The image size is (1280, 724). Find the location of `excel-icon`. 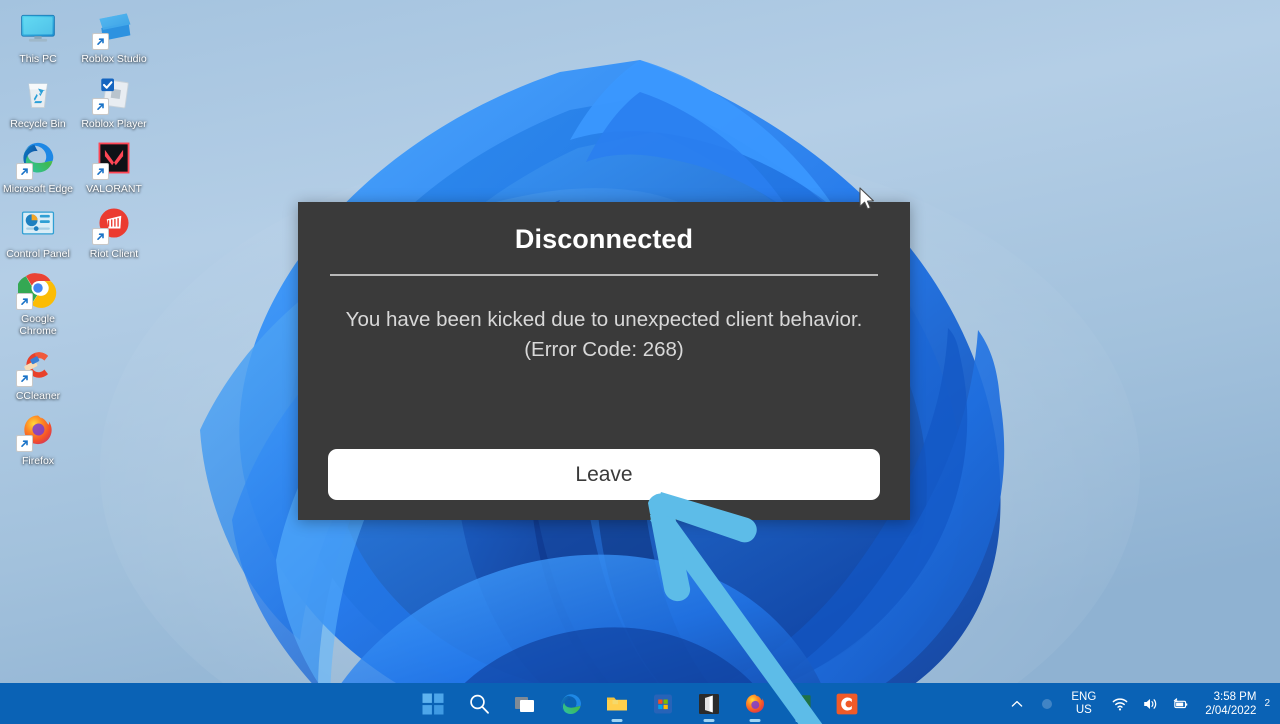

excel-icon is located at coordinates (801, 703).